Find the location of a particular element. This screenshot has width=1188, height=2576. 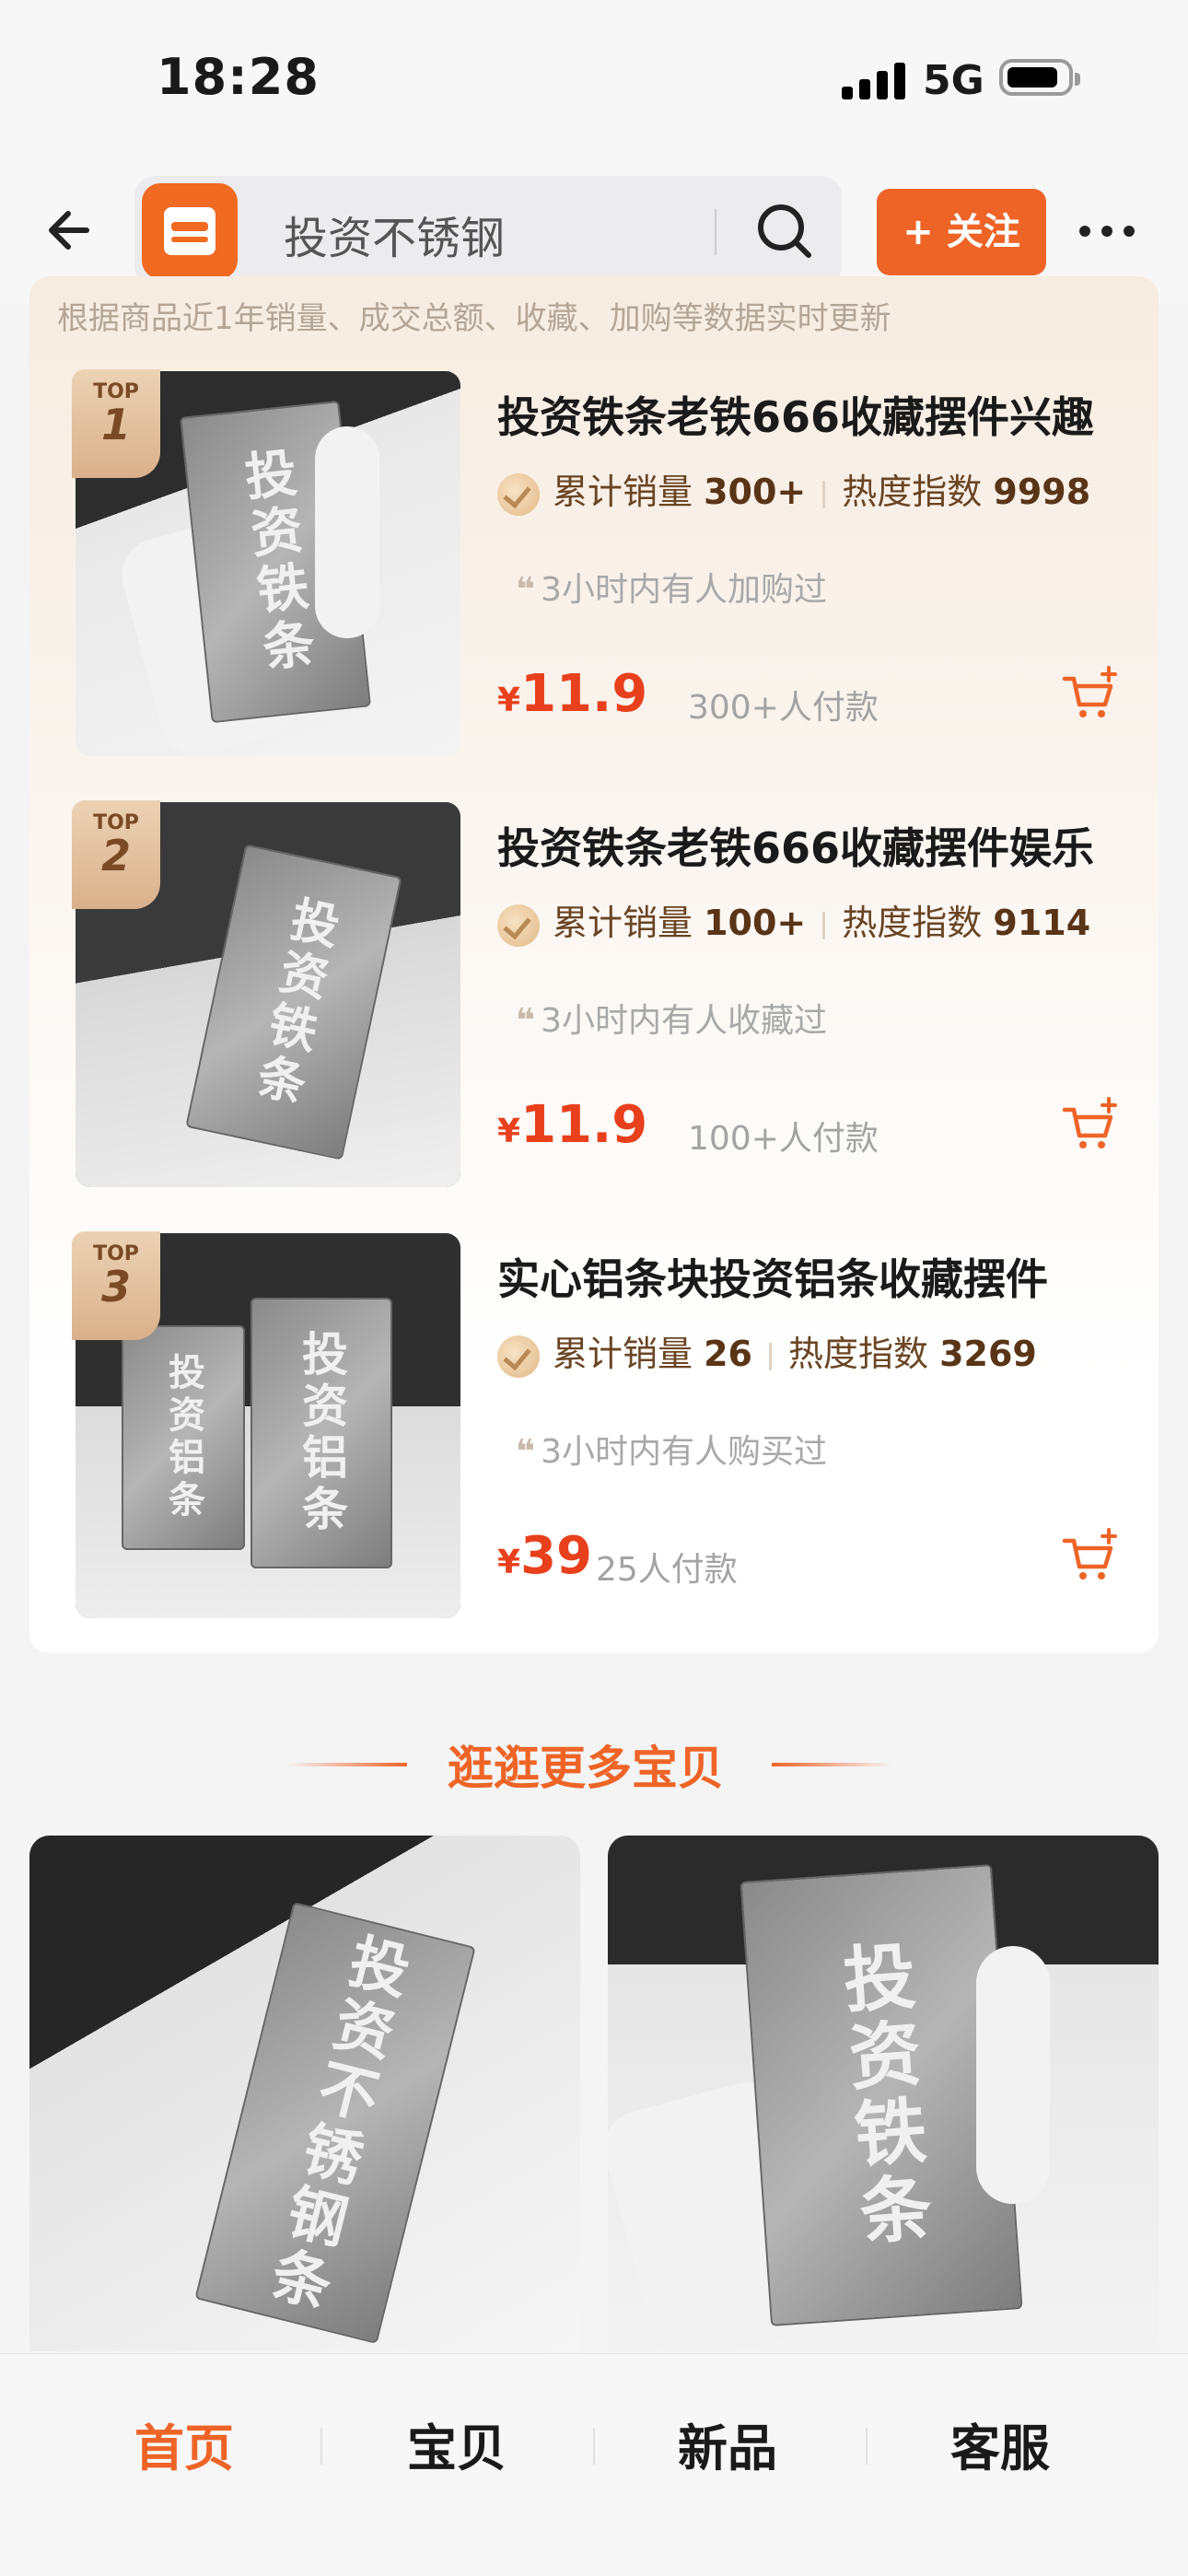

rank-badge-number: 3 is located at coordinates (115, 1287).